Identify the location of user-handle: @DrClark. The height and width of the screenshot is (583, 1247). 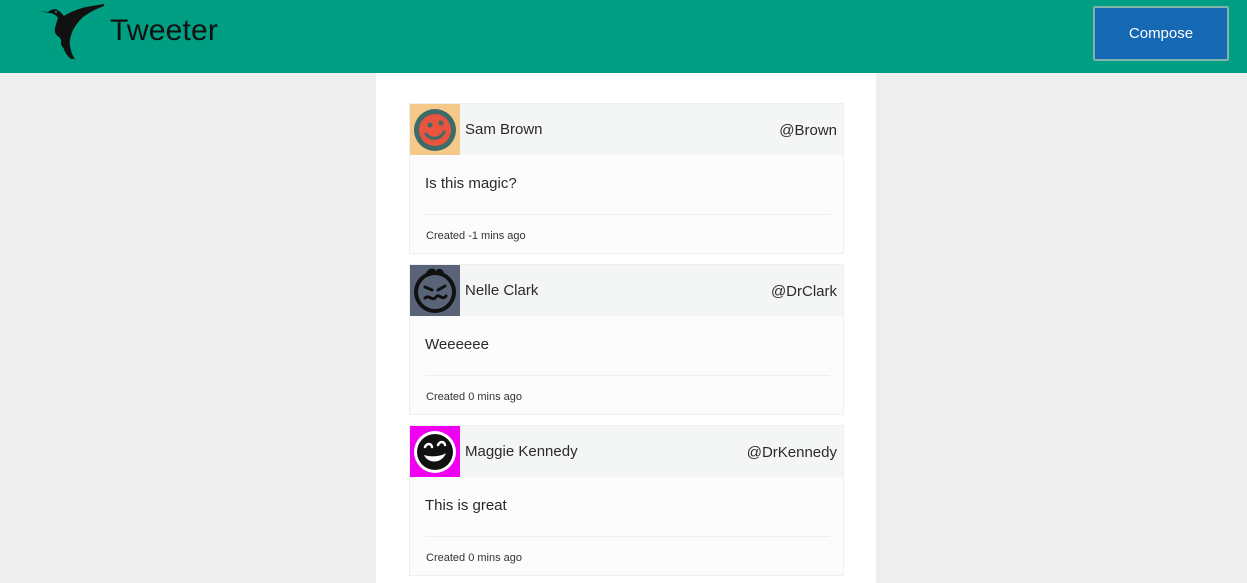
(803, 291).